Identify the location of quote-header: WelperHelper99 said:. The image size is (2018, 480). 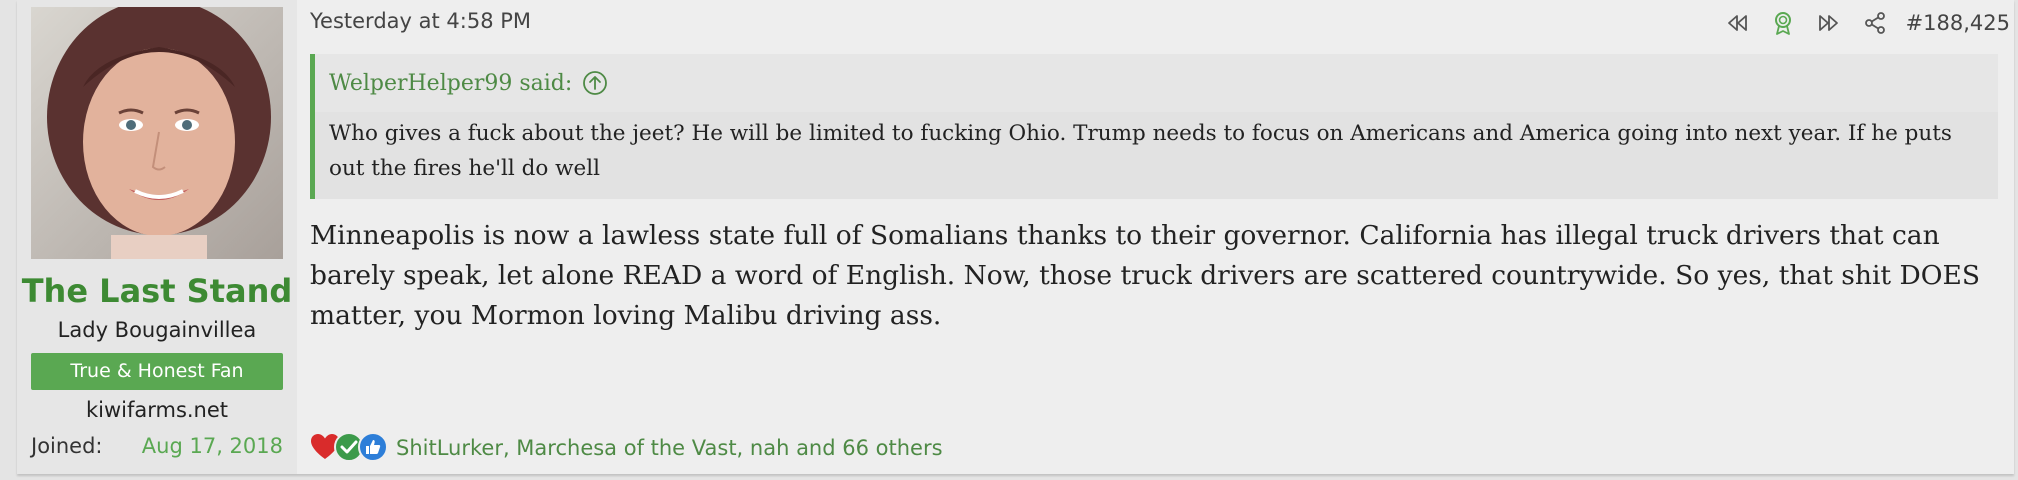
(1156, 83).